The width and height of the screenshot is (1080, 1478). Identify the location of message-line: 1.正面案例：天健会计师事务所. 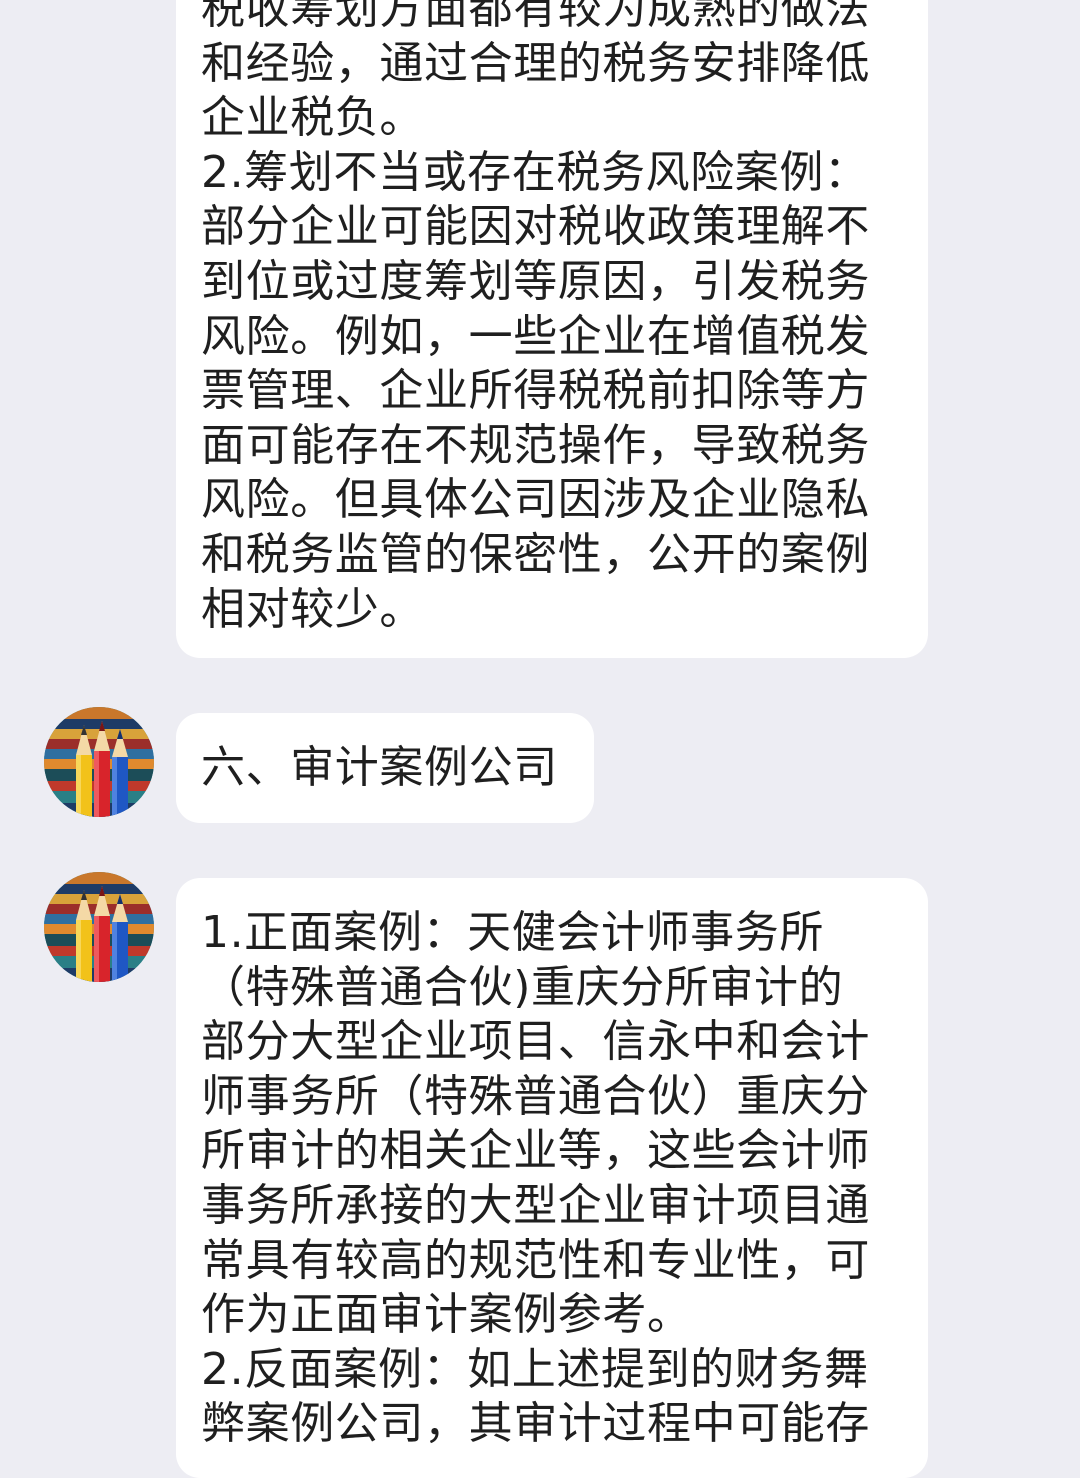
(512, 932).